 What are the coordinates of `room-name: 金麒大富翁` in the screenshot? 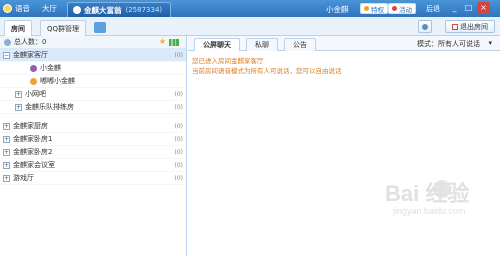 It's located at (103, 10).